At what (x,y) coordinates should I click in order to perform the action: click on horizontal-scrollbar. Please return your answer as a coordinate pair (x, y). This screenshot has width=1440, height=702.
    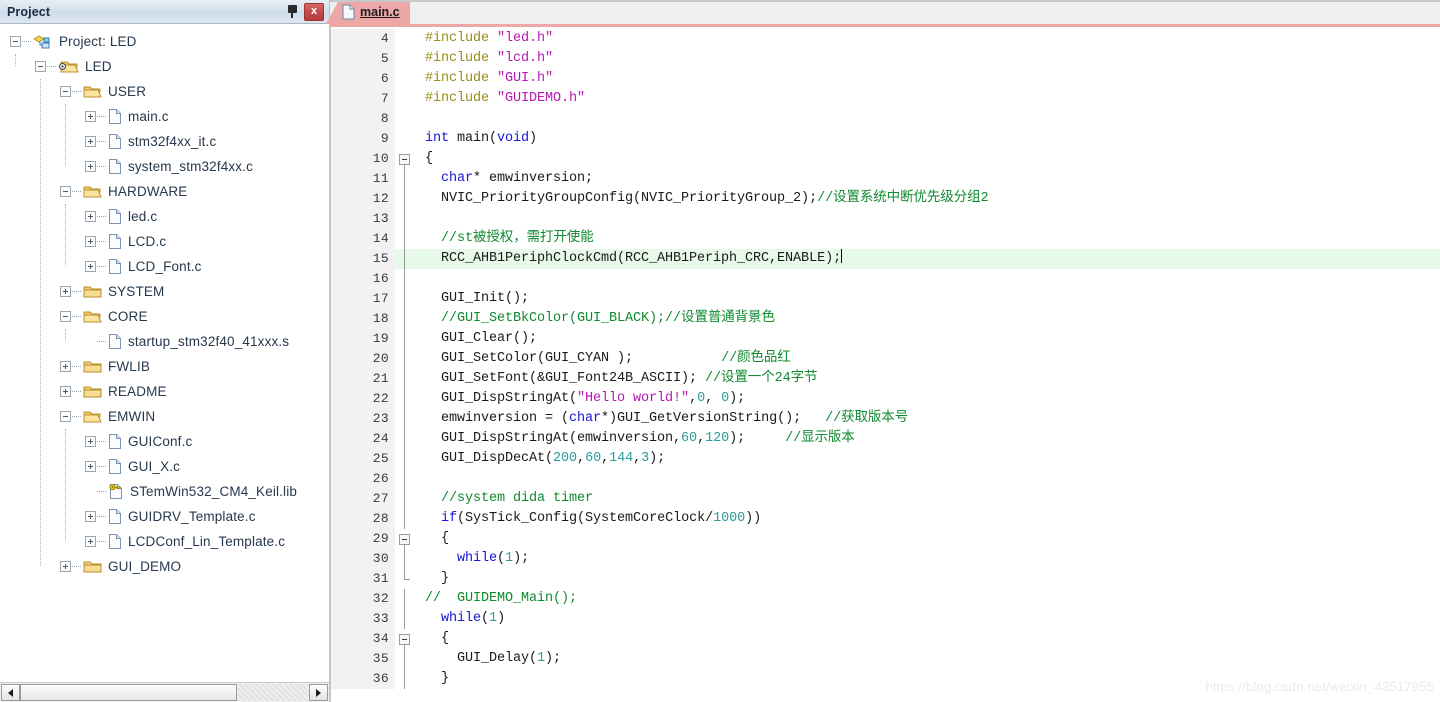
    Looking at the image, I should click on (164, 692).